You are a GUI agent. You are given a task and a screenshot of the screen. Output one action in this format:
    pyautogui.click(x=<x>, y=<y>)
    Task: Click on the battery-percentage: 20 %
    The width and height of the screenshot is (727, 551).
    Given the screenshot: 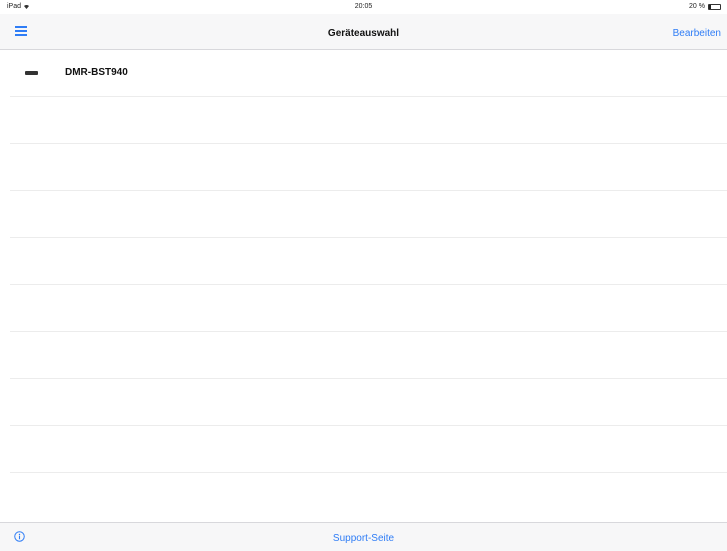 What is the action you would take?
    pyautogui.click(x=697, y=6)
    